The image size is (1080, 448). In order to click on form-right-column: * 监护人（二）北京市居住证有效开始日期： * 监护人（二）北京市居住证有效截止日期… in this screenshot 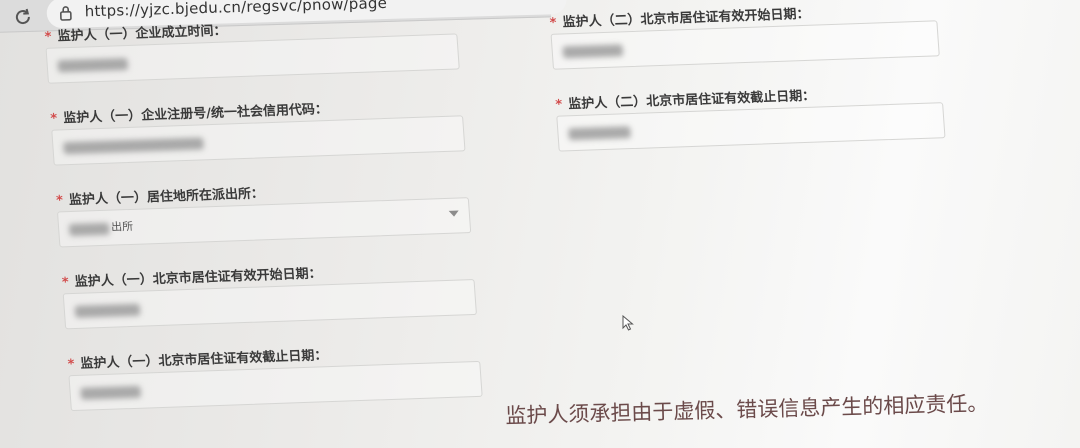, I will do `click(748, 88)`.